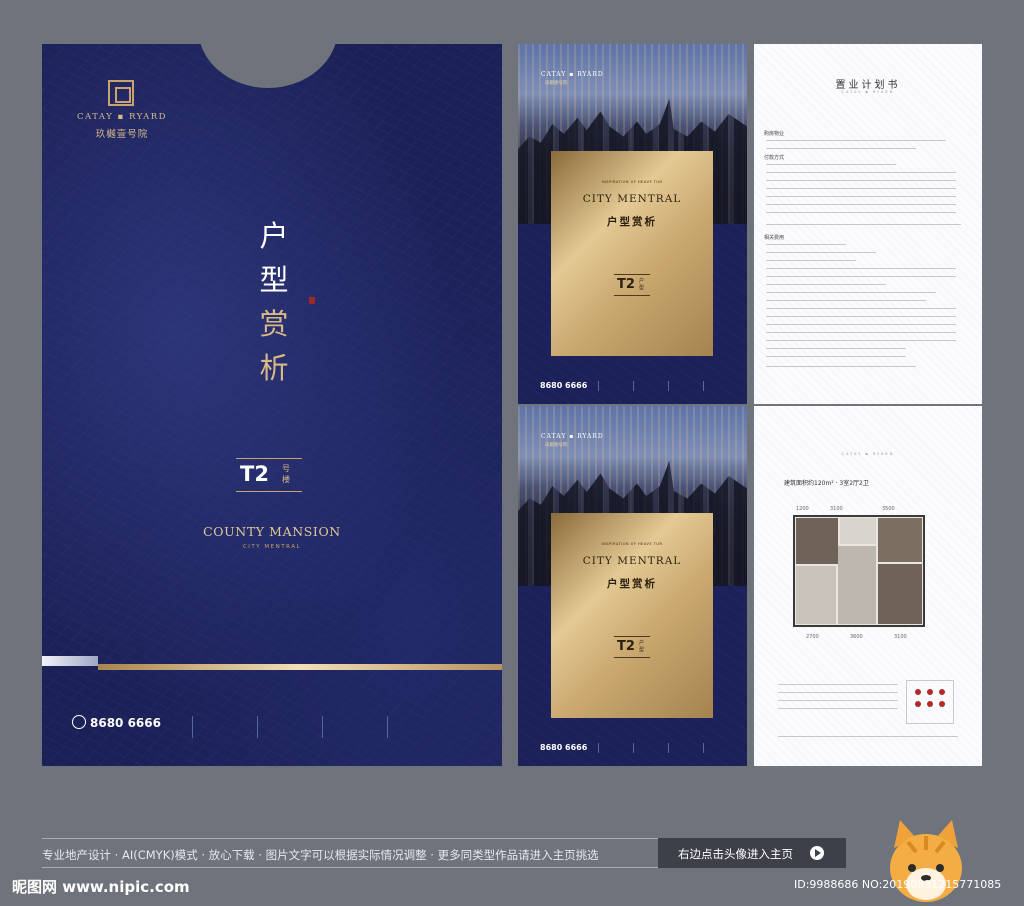 This screenshot has width=1024, height=906. Describe the element at coordinates (122, 134) in the screenshot. I see `brand-name-cn: 玖樾壹号院` at that location.